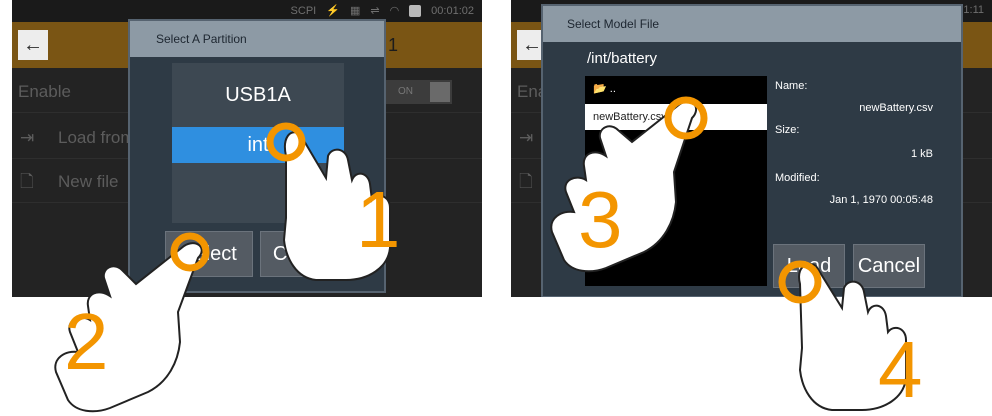  What do you see at coordinates (88, 181) in the screenshot?
I see `menu-item-label: New file` at bounding box center [88, 181].